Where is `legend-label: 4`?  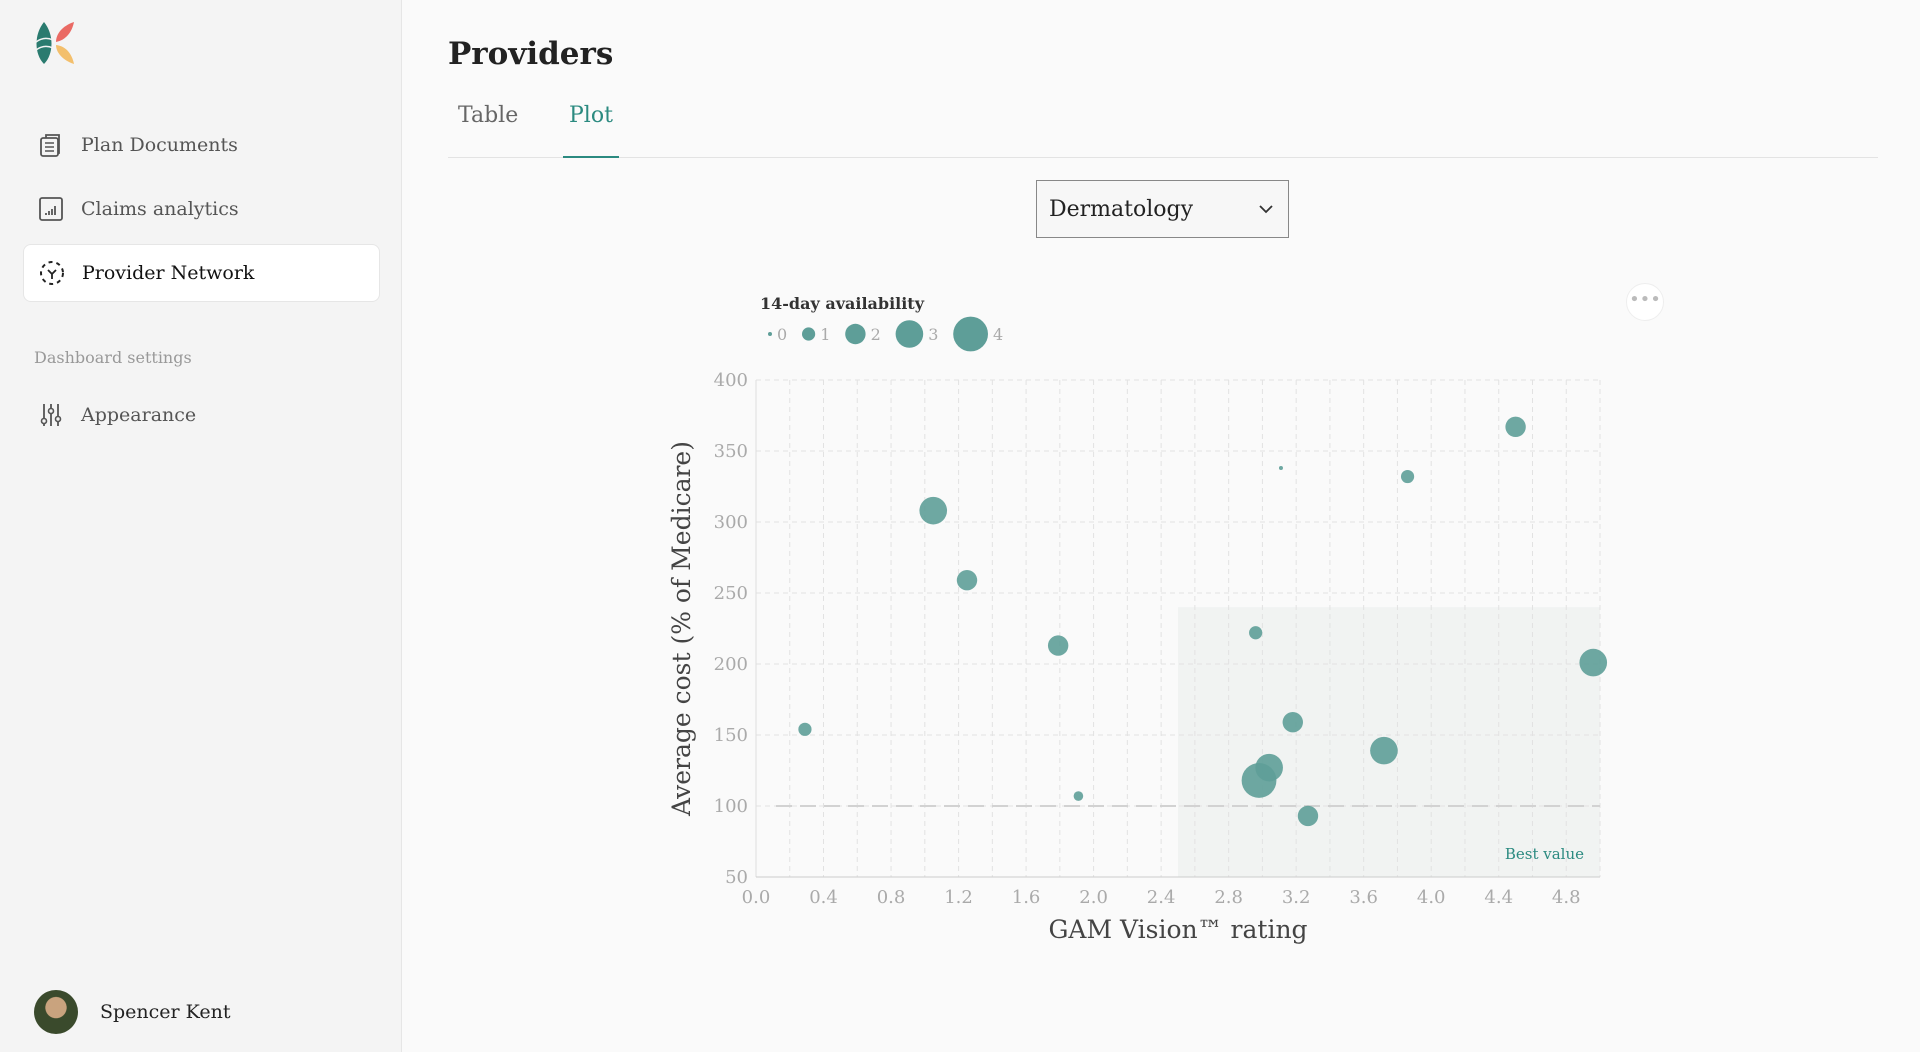
legend-label: 4 is located at coordinates (998, 334).